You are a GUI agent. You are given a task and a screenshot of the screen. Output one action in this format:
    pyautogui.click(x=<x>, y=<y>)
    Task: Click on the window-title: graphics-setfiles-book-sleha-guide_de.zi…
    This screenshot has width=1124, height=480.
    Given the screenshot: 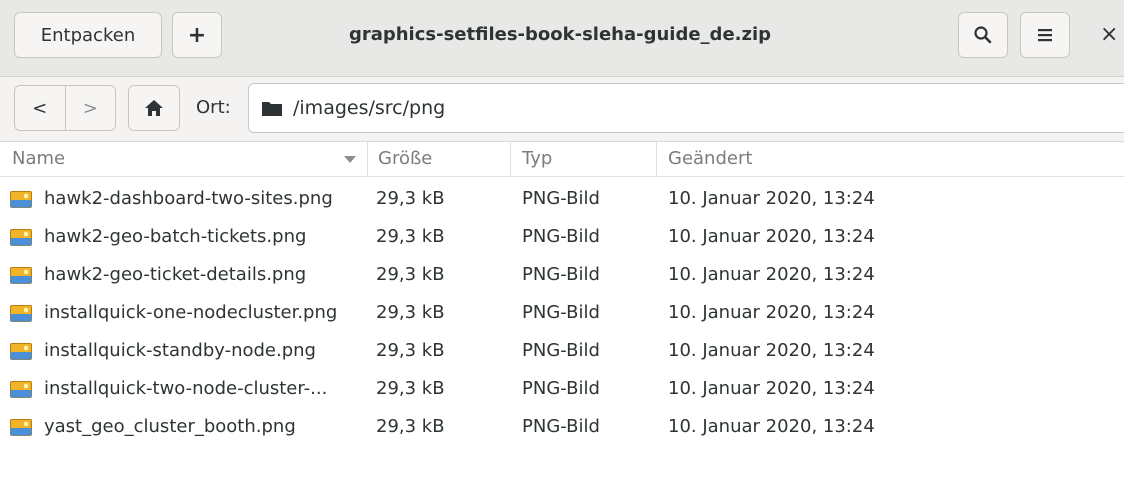 What is the action you would take?
    pyautogui.click(x=560, y=34)
    